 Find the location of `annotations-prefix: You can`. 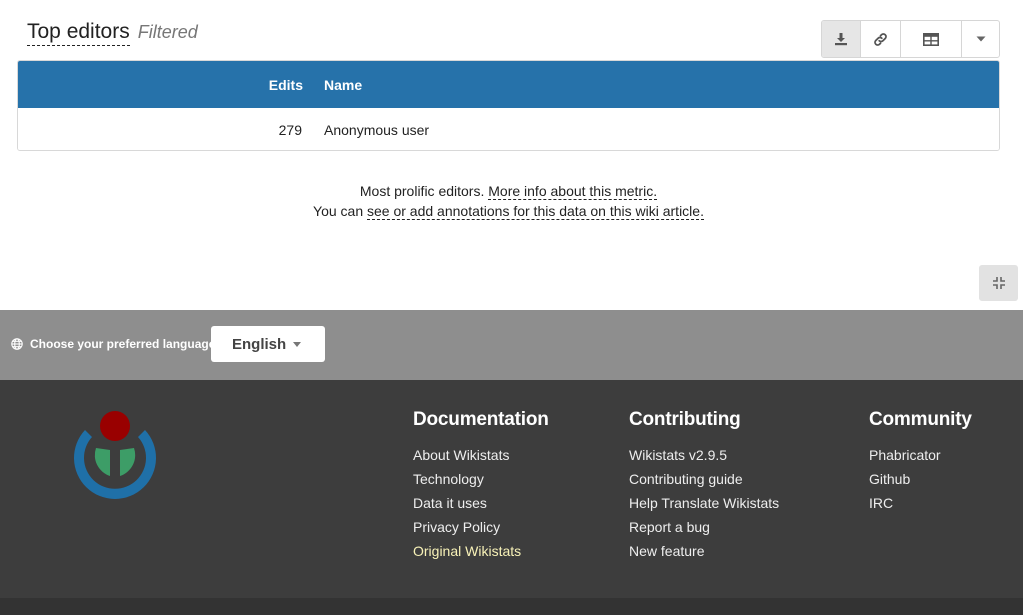

annotations-prefix: You can is located at coordinates (338, 211).